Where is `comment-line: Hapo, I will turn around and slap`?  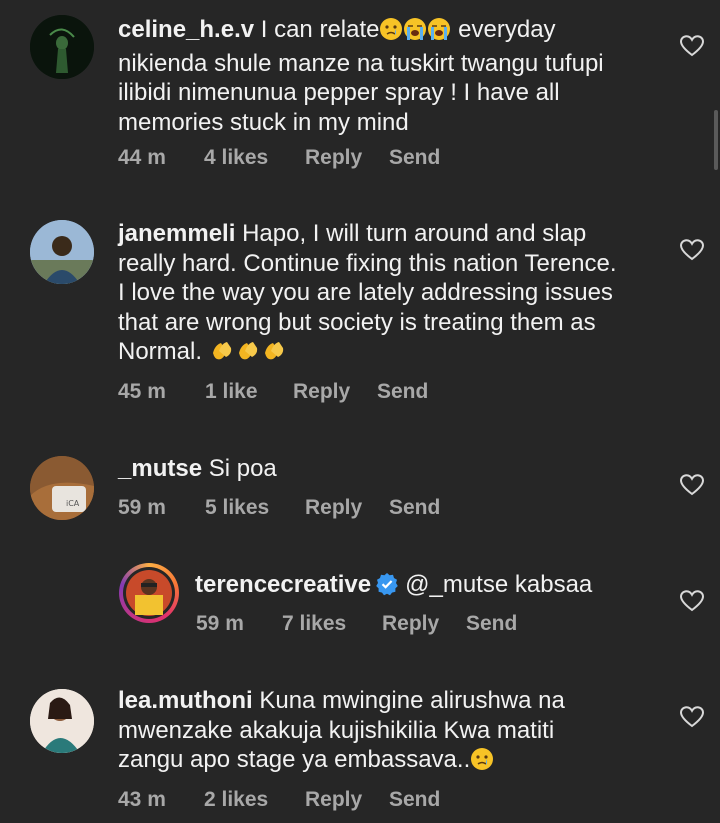 comment-line: Hapo, I will turn around and slap is located at coordinates (414, 233).